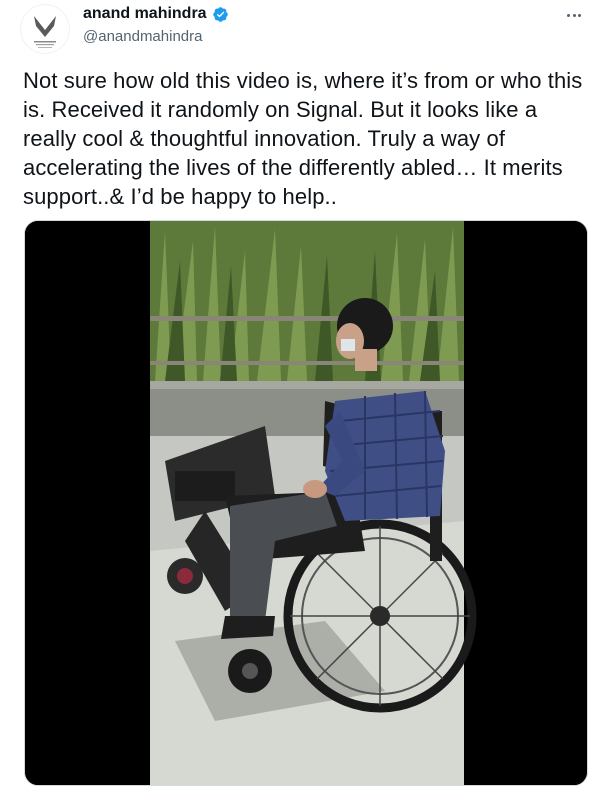  What do you see at coordinates (45, 32) in the screenshot?
I see `mahindra-logo-icon` at bounding box center [45, 32].